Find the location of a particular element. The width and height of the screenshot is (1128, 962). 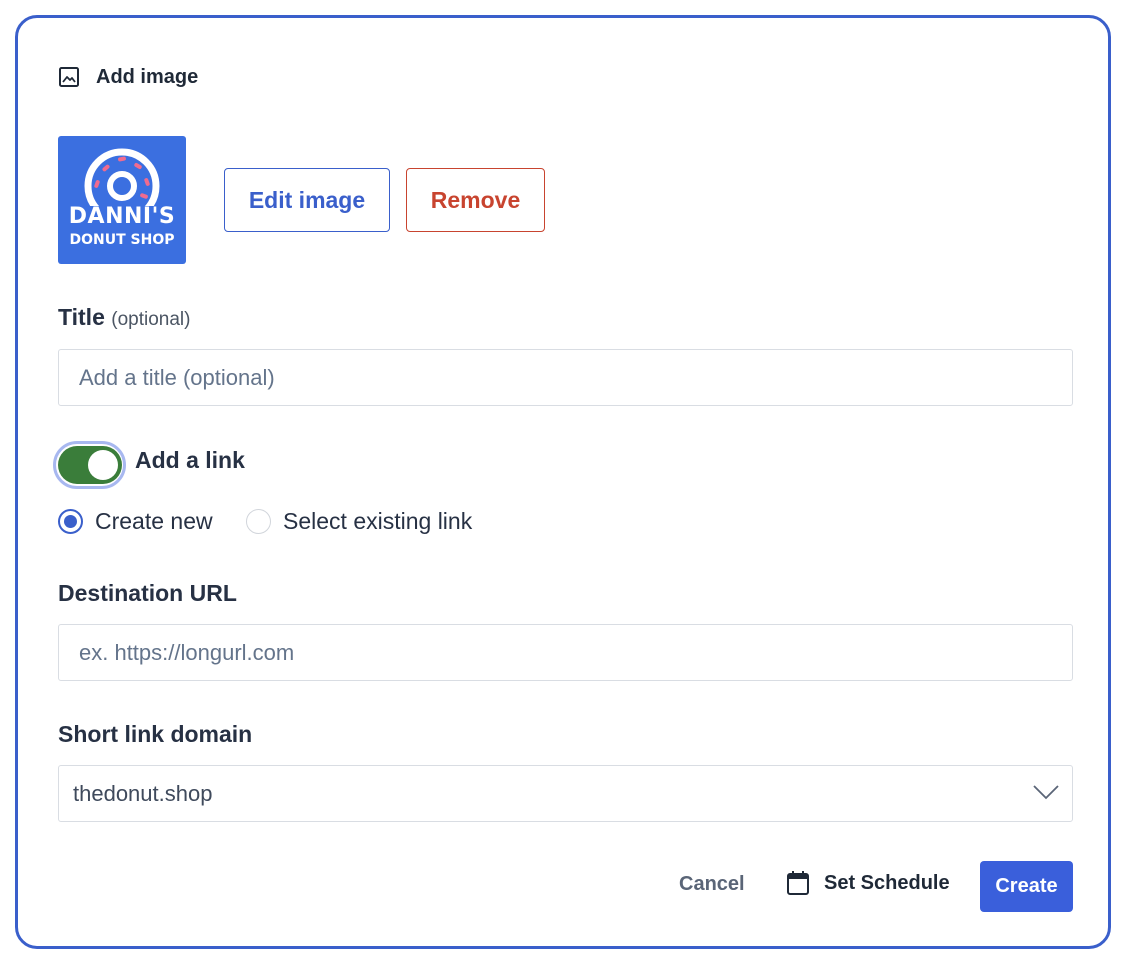

title-optional-hint: (optional) is located at coordinates (151, 319).